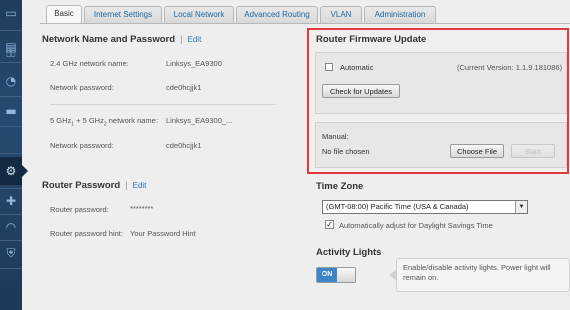 This screenshot has width=570, height=310. What do you see at coordinates (163, 233) in the screenshot?
I see `router-password-hint-value: Your Password Hint` at bounding box center [163, 233].